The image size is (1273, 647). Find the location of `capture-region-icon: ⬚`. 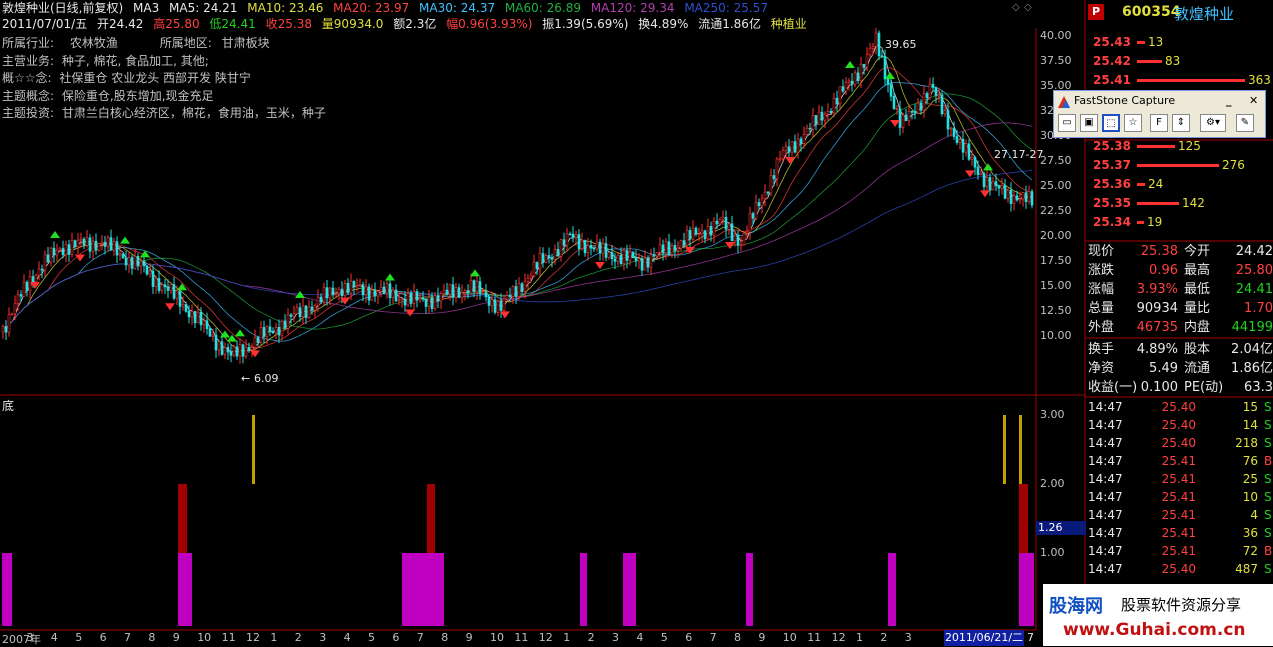

capture-region-icon: ⬚ is located at coordinates (1111, 123).